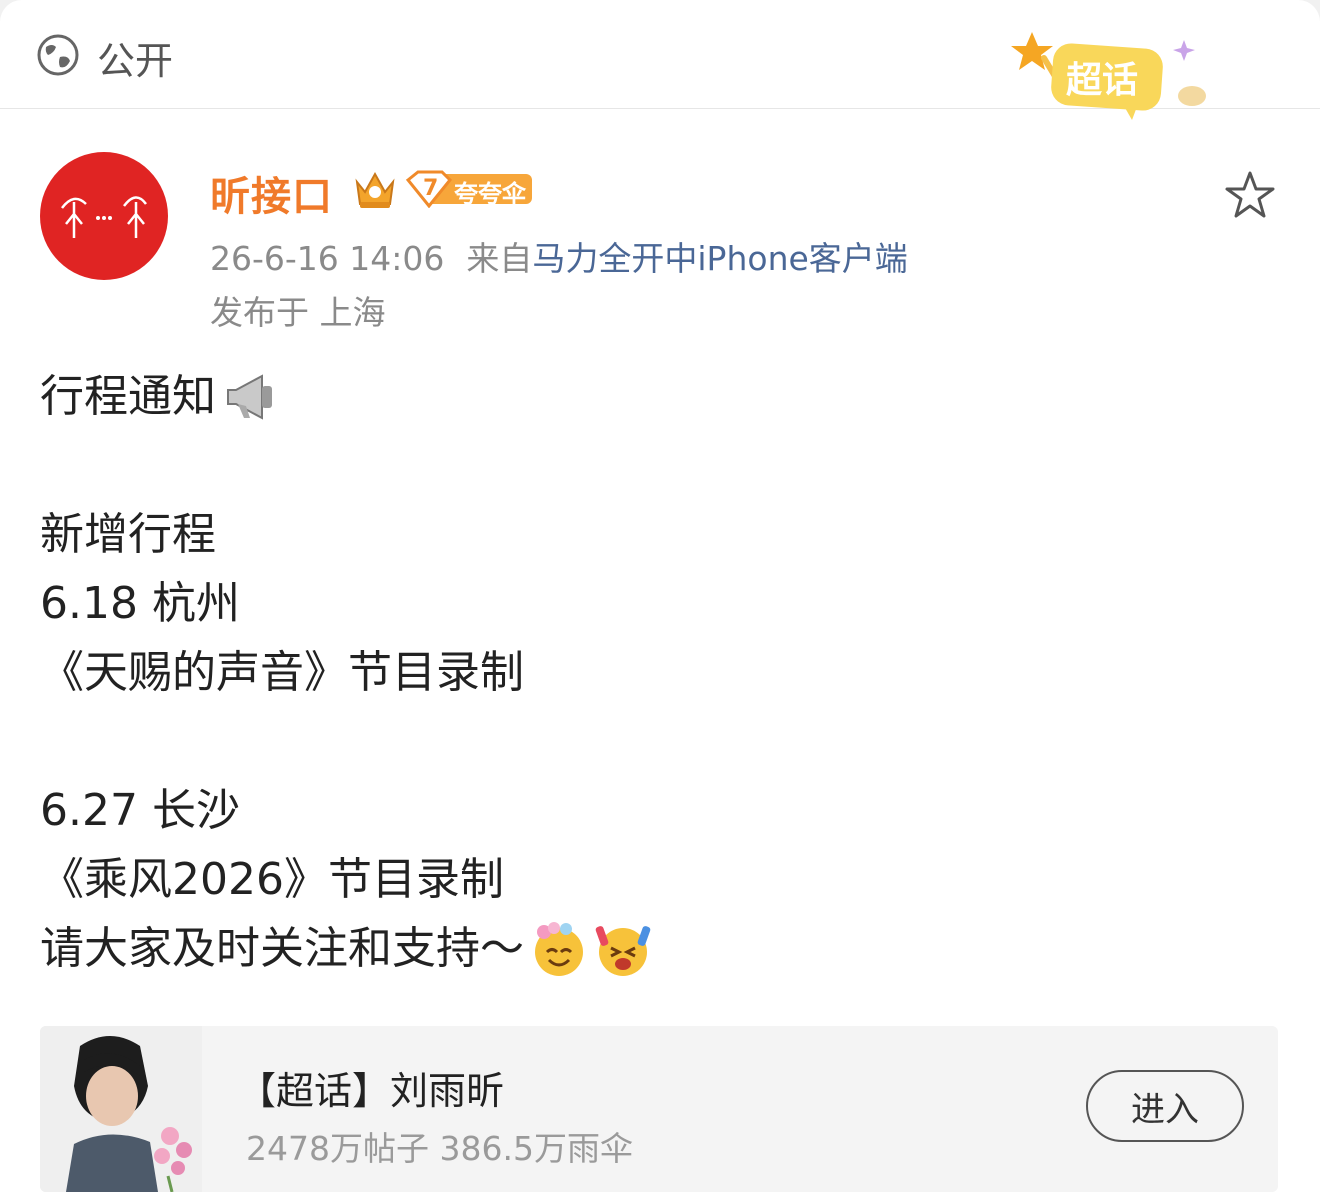 The width and height of the screenshot is (1320, 1192). What do you see at coordinates (140, 810) in the screenshot?
I see `post-line: 6.27 长沙` at bounding box center [140, 810].